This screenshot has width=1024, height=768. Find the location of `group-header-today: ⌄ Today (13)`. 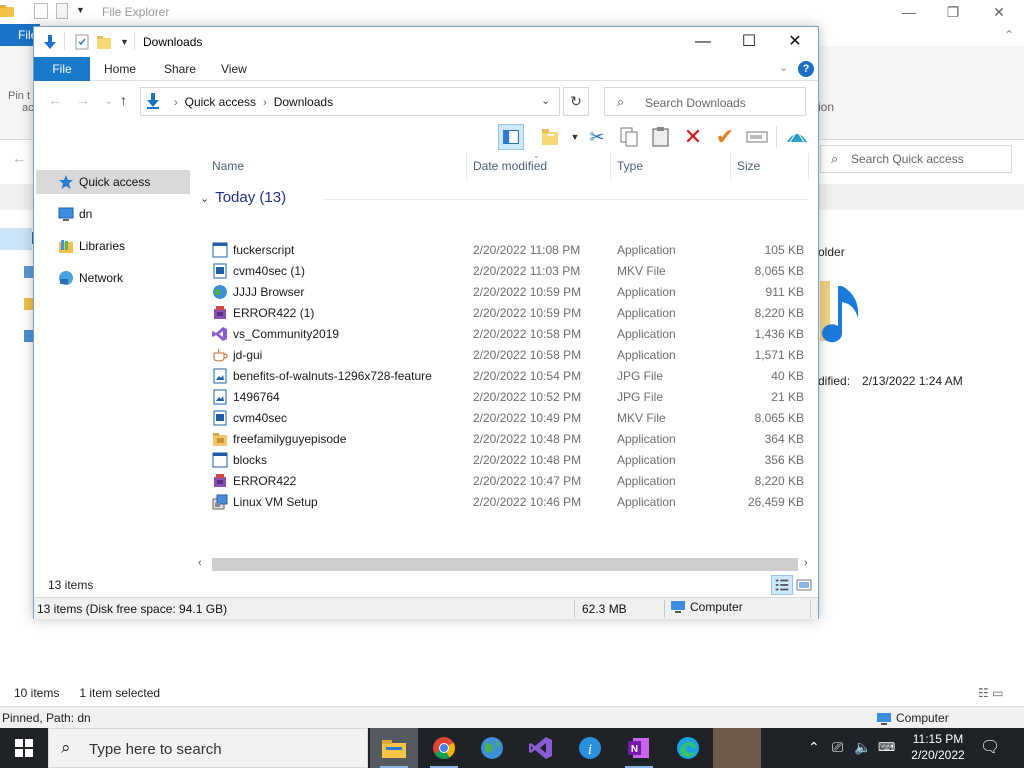

group-header-today: ⌄ Today (13) is located at coordinates (243, 197).